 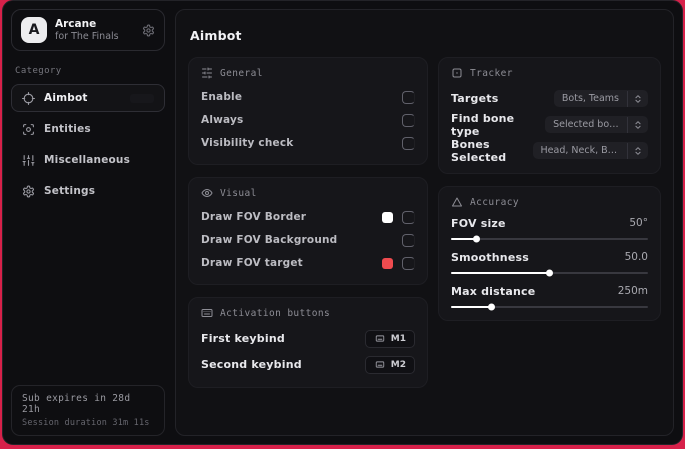 What do you see at coordinates (475, 98) in the screenshot?
I see `setting-label: Targets` at bounding box center [475, 98].